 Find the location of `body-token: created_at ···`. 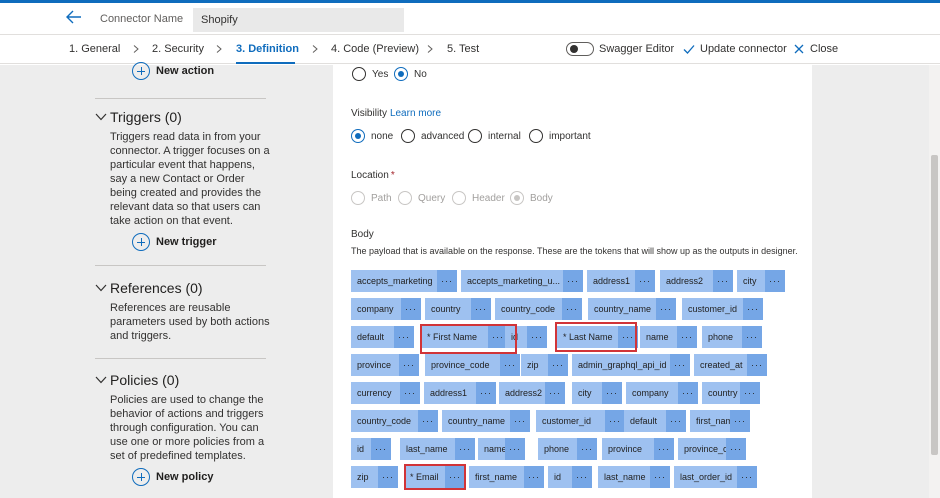

body-token: created_at ··· is located at coordinates (730, 365).